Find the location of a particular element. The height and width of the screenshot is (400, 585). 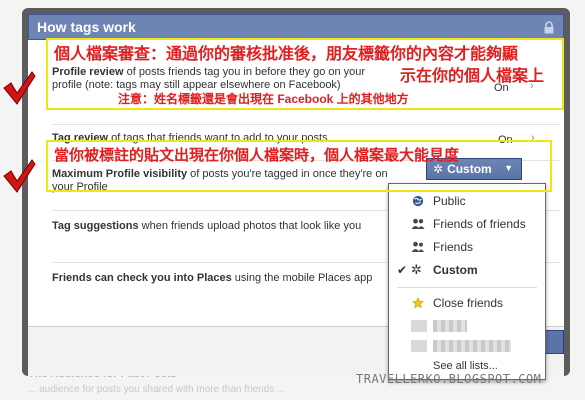

setting-description: using the mobile Places app is located at coordinates (302, 278).